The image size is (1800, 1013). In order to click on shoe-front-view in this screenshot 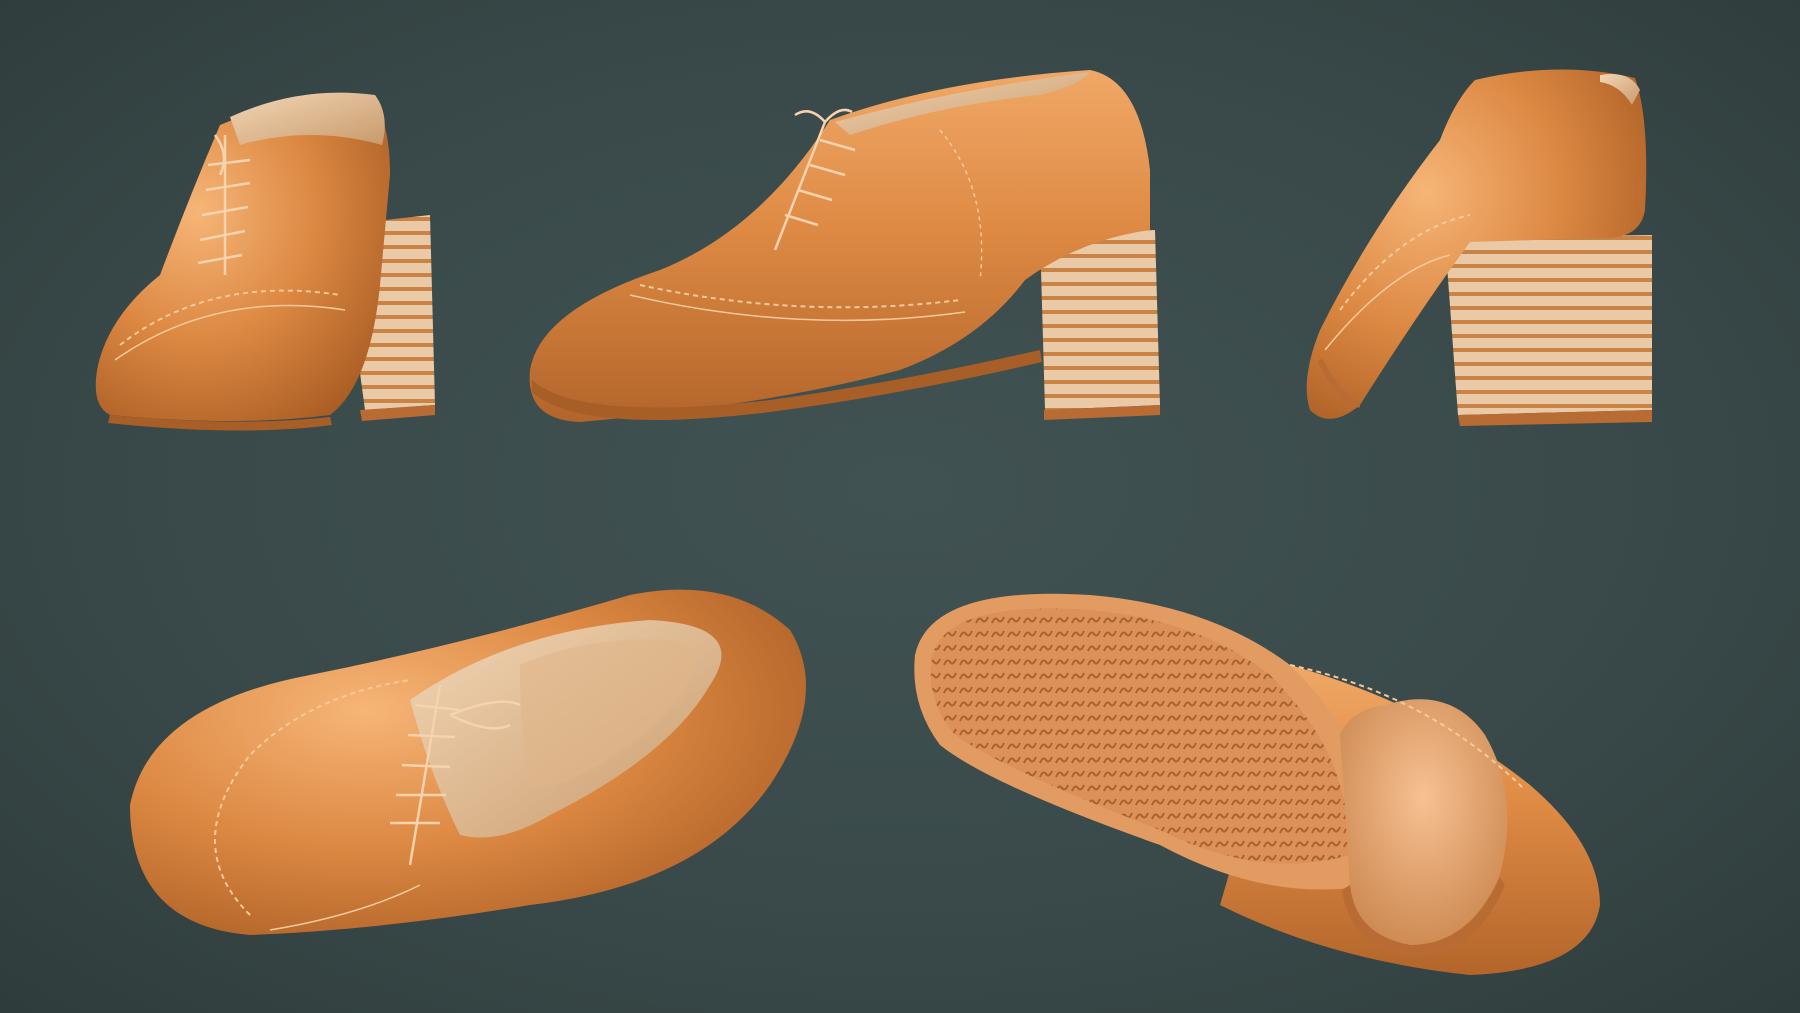, I will do `click(270, 245)`.